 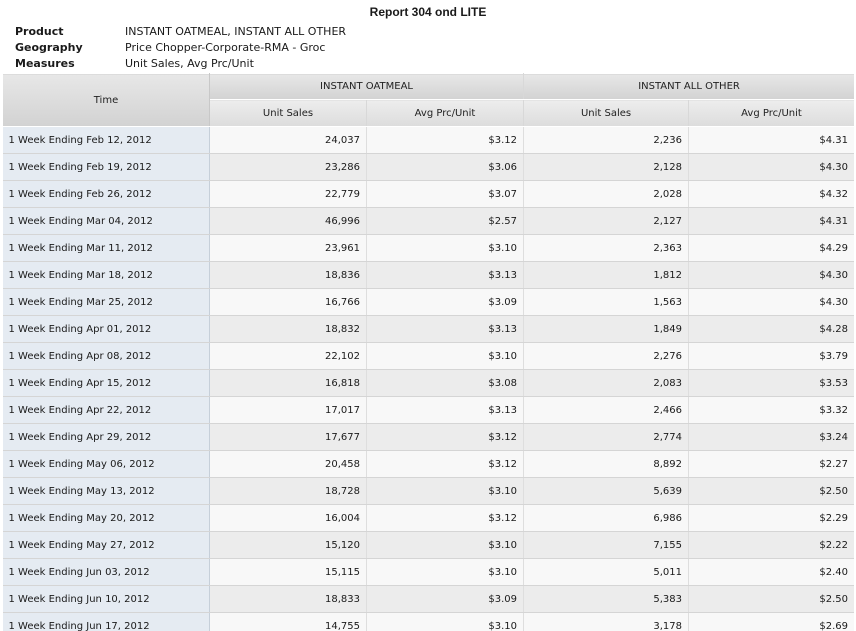 I want to click on cell-oatmeal-unit-sales: 15,115, so click(x=288, y=572).